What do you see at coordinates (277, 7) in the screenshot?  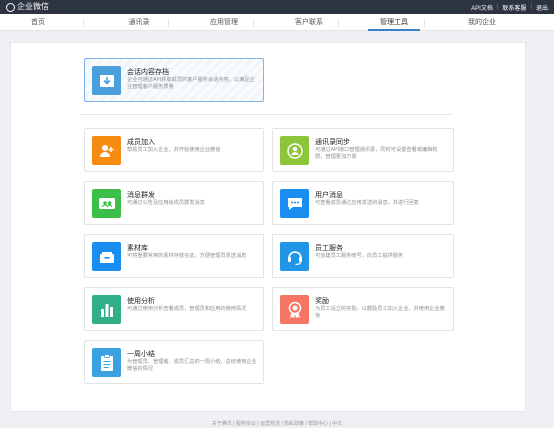 I see `top-bar: 企业微信 API文档 | 联系客服 | 退出` at bounding box center [277, 7].